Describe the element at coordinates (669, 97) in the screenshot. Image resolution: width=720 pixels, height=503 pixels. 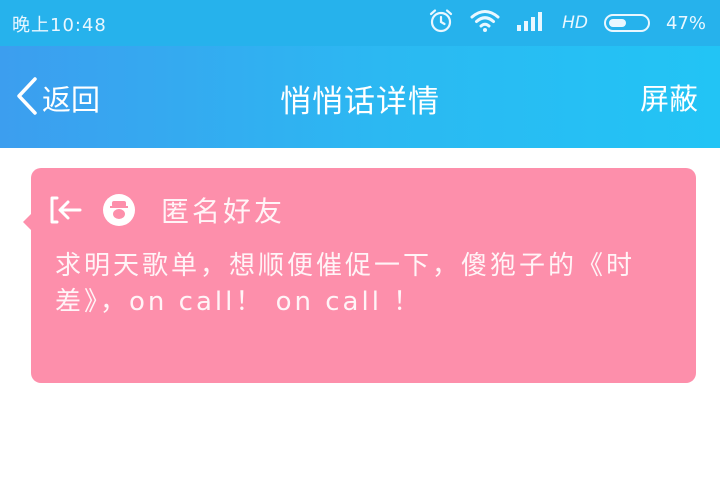
I see `block-button: 屏蔽` at that location.